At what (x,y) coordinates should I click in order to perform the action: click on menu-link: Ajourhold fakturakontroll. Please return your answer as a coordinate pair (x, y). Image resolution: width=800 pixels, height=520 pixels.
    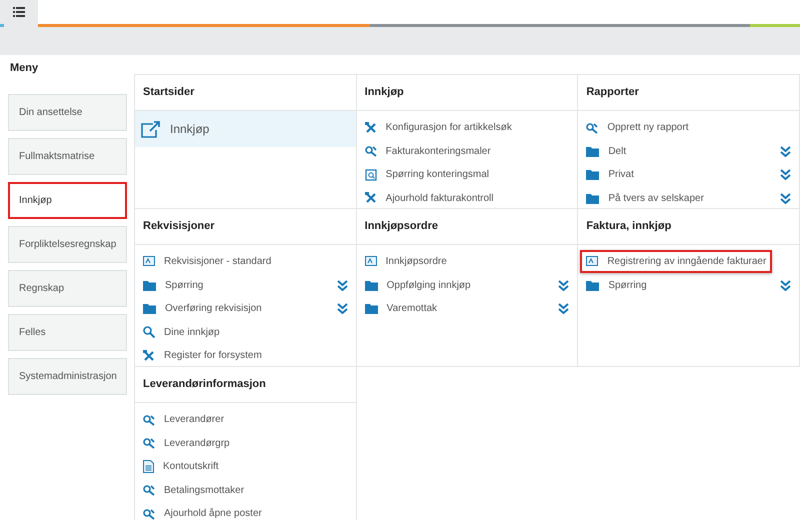
    Looking at the image, I should click on (440, 198).